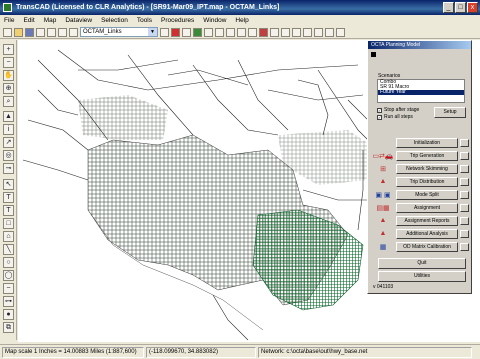 This screenshot has height=359, width=480. Describe the element at coordinates (8, 142) in the screenshot. I see `path-tool-icon: ↗` at that location.